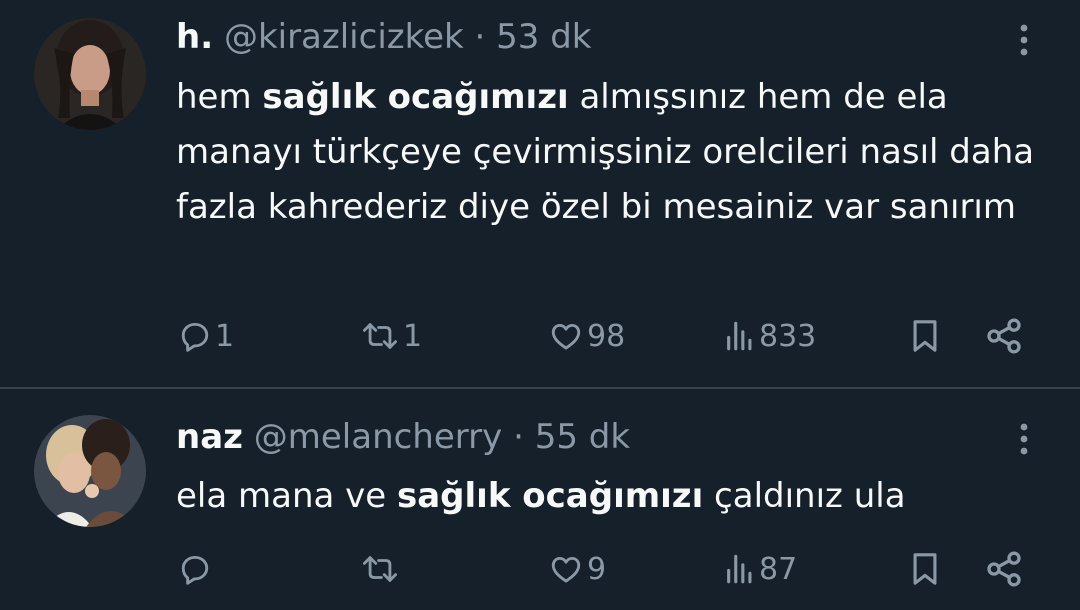 The height and width of the screenshot is (610, 1080). Describe the element at coordinates (804, 496) in the screenshot. I see `tweet-text-part: çaldınız ula` at that location.